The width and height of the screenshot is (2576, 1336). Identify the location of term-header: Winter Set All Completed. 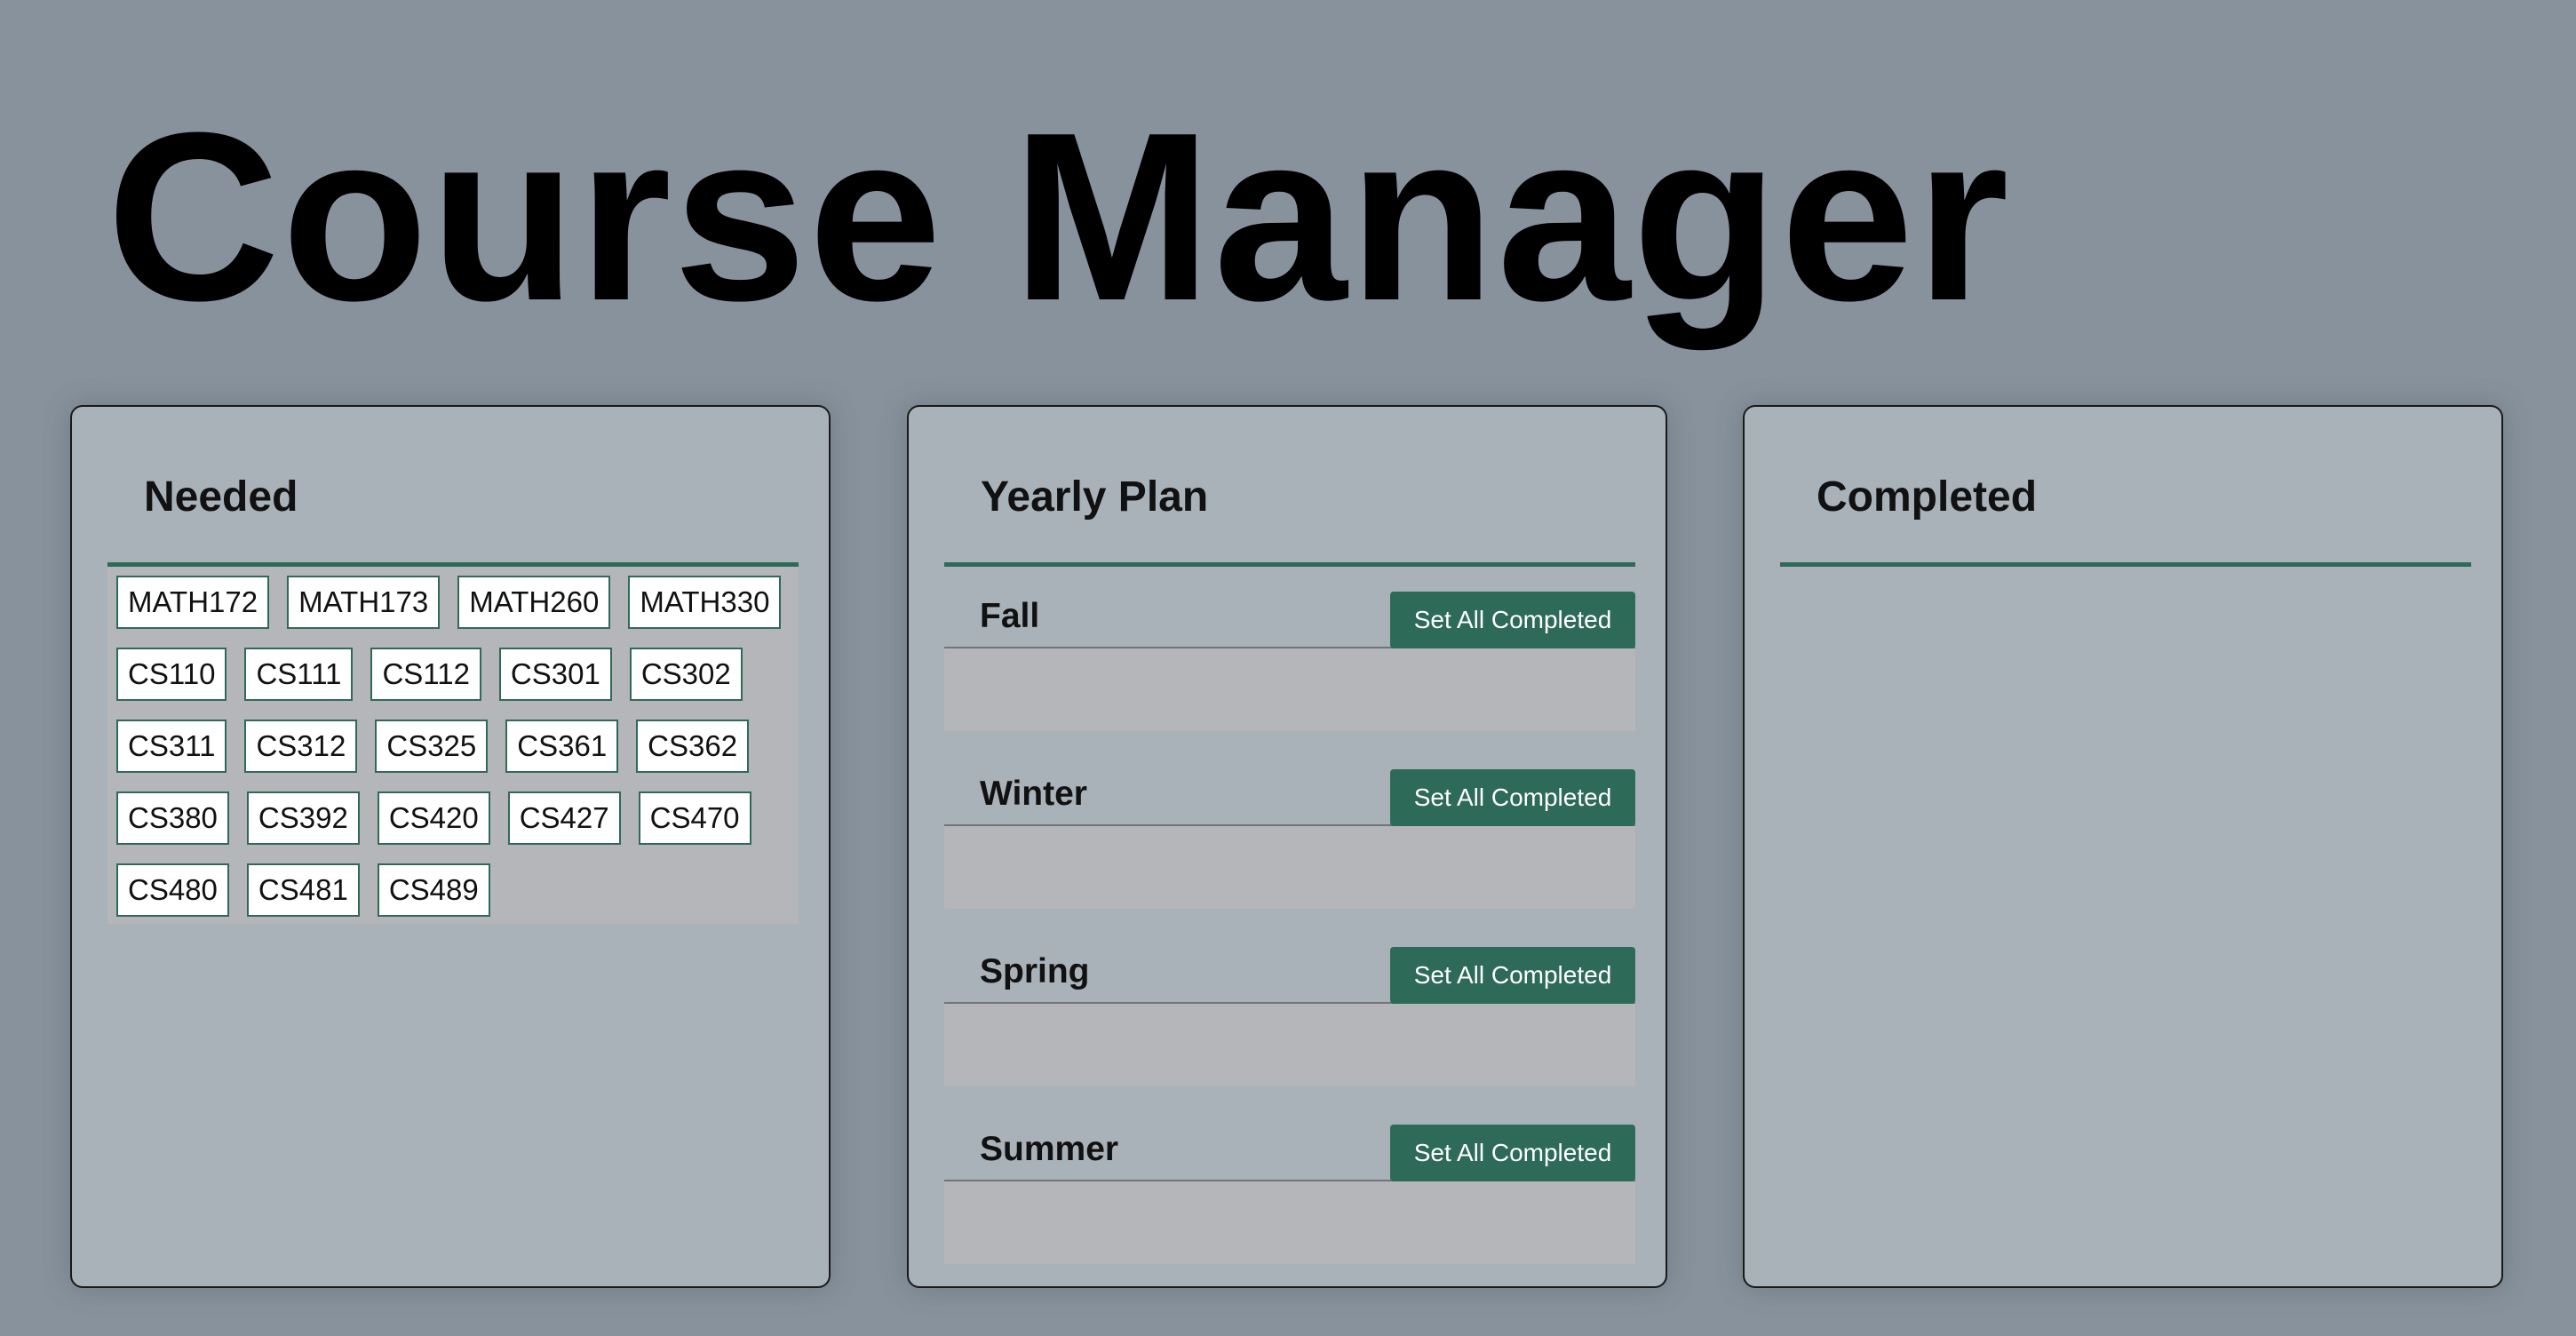
(1289, 794).